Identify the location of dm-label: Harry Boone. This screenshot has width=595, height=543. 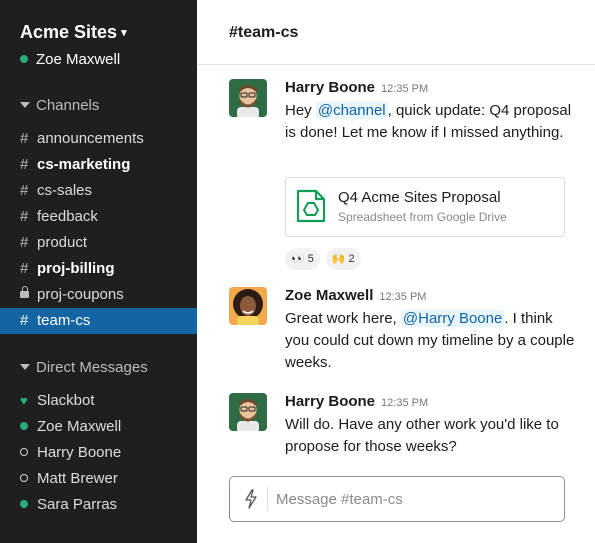
(79, 452).